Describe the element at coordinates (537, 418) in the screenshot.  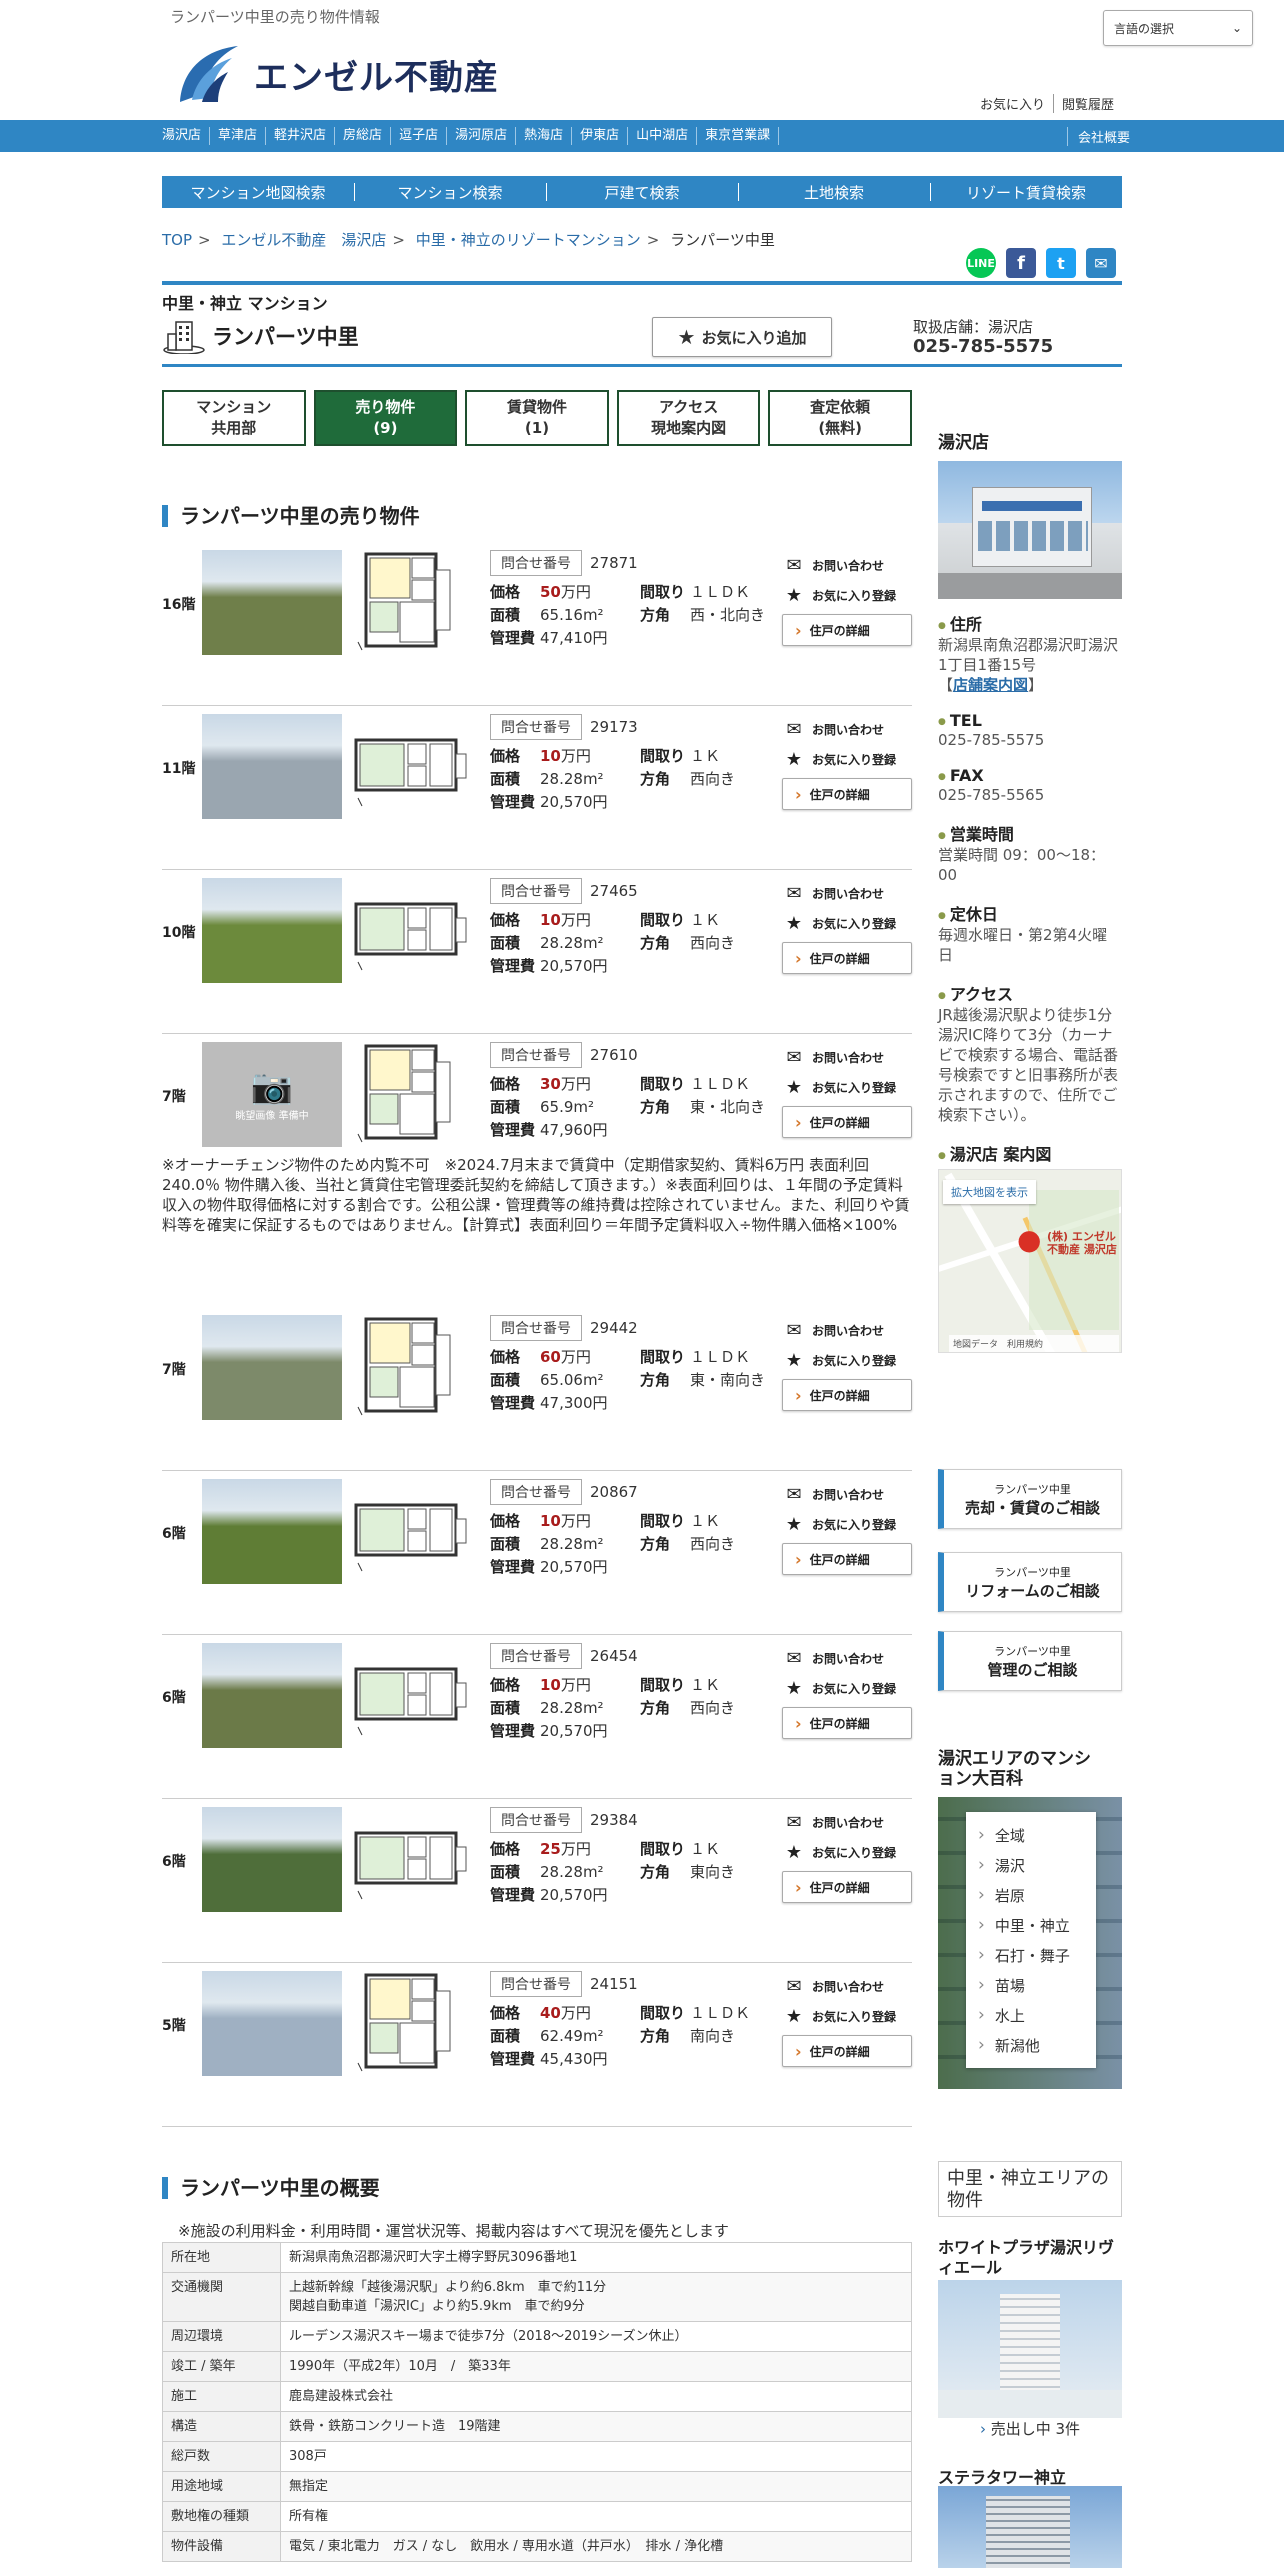
I see `tab-for-rent: 賃貸物件 (1)` at that location.